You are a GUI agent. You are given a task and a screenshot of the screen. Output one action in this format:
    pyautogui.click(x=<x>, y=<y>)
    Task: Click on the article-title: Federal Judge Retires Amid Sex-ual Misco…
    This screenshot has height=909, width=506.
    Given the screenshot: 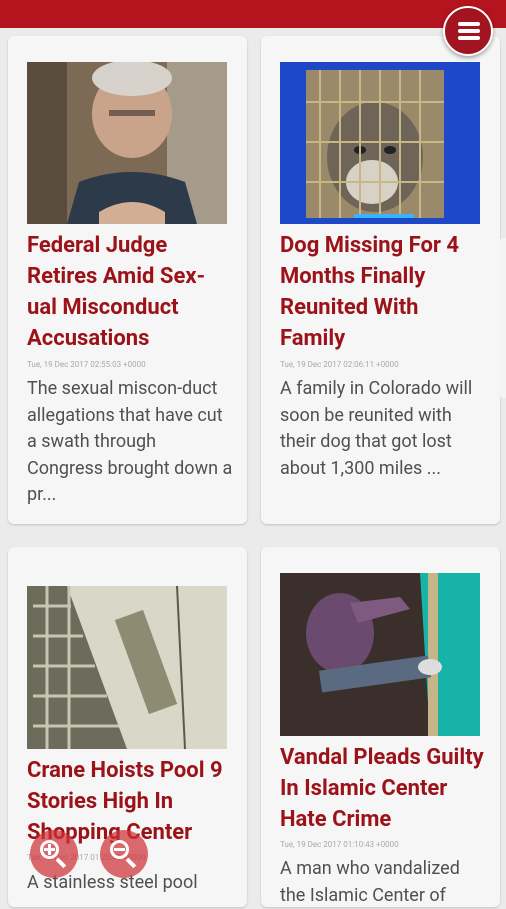 What is the action you would take?
    pyautogui.click(x=129, y=292)
    